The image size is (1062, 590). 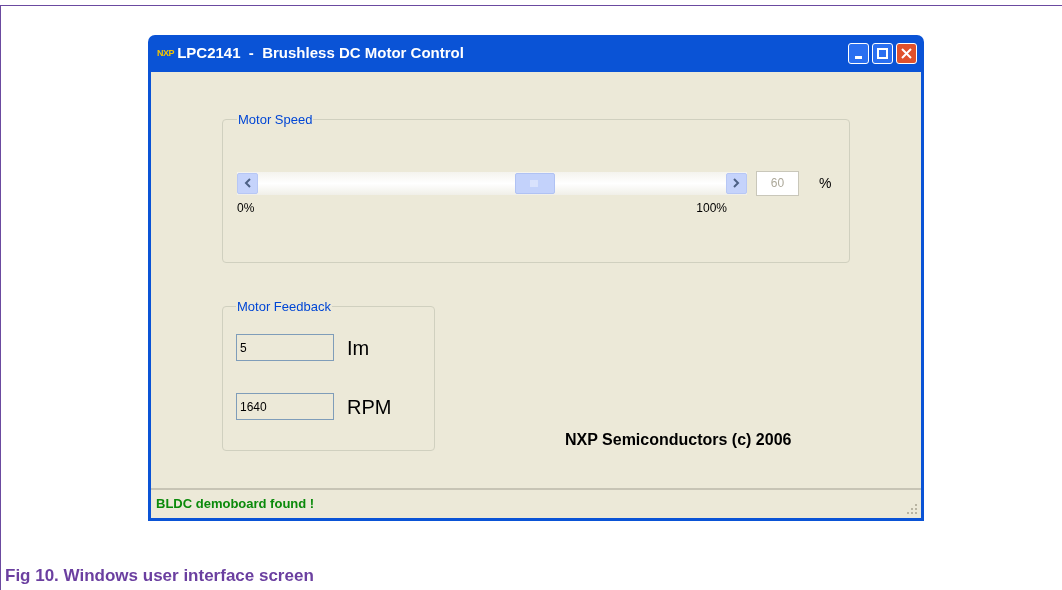 I want to click on app-logo: NXP, so click(x=166, y=53).